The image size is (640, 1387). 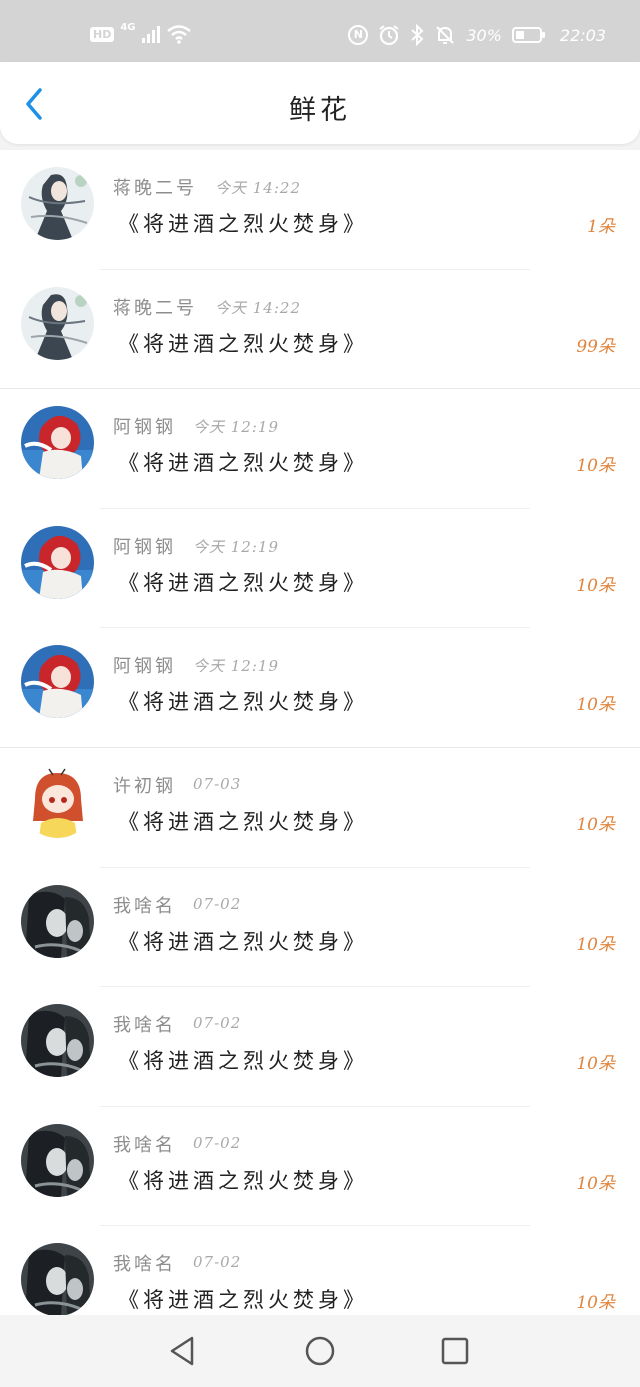 What do you see at coordinates (144, 785) in the screenshot?
I see `sender-name: 许初钢` at bounding box center [144, 785].